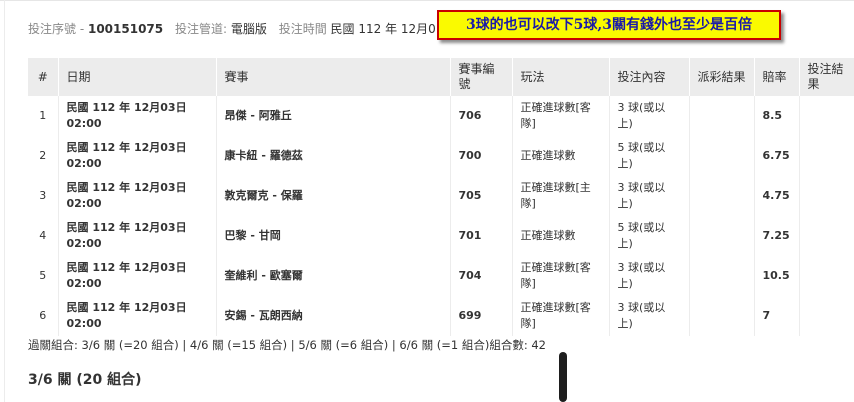 Image resolution: width=854 pixels, height=402 pixels. What do you see at coordinates (481, 116) in the screenshot?
I see `row-match-code: 706` at bounding box center [481, 116].